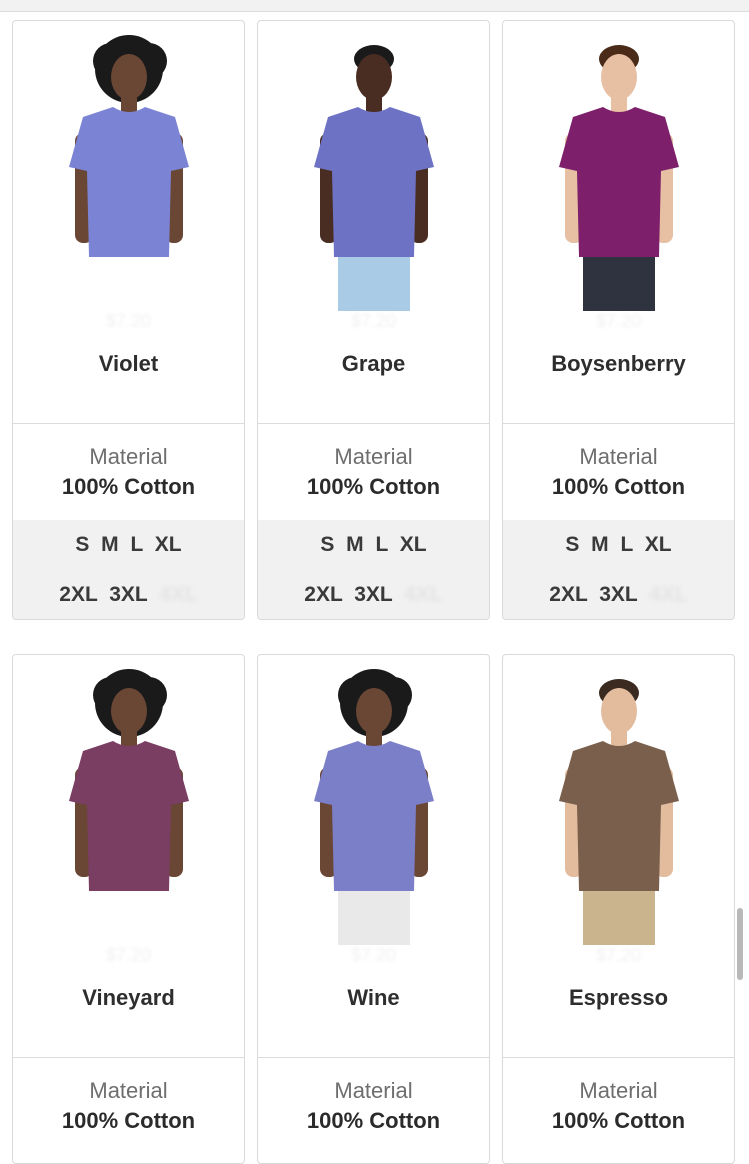  Describe the element at coordinates (374, 6) in the screenshot. I see `top-toolbar` at that location.